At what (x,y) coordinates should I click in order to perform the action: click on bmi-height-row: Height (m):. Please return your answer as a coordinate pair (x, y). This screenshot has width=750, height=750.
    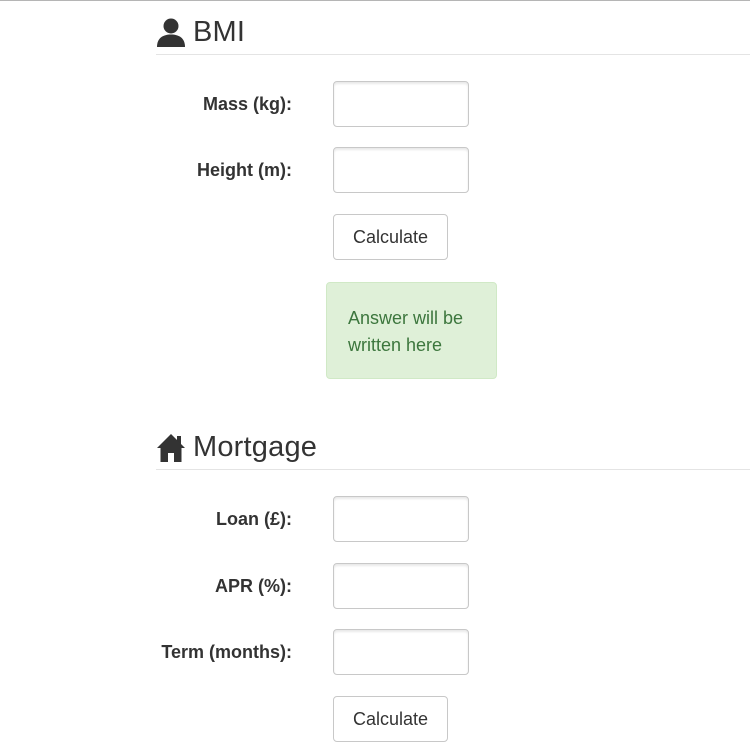
    Looking at the image, I should click on (375, 170).